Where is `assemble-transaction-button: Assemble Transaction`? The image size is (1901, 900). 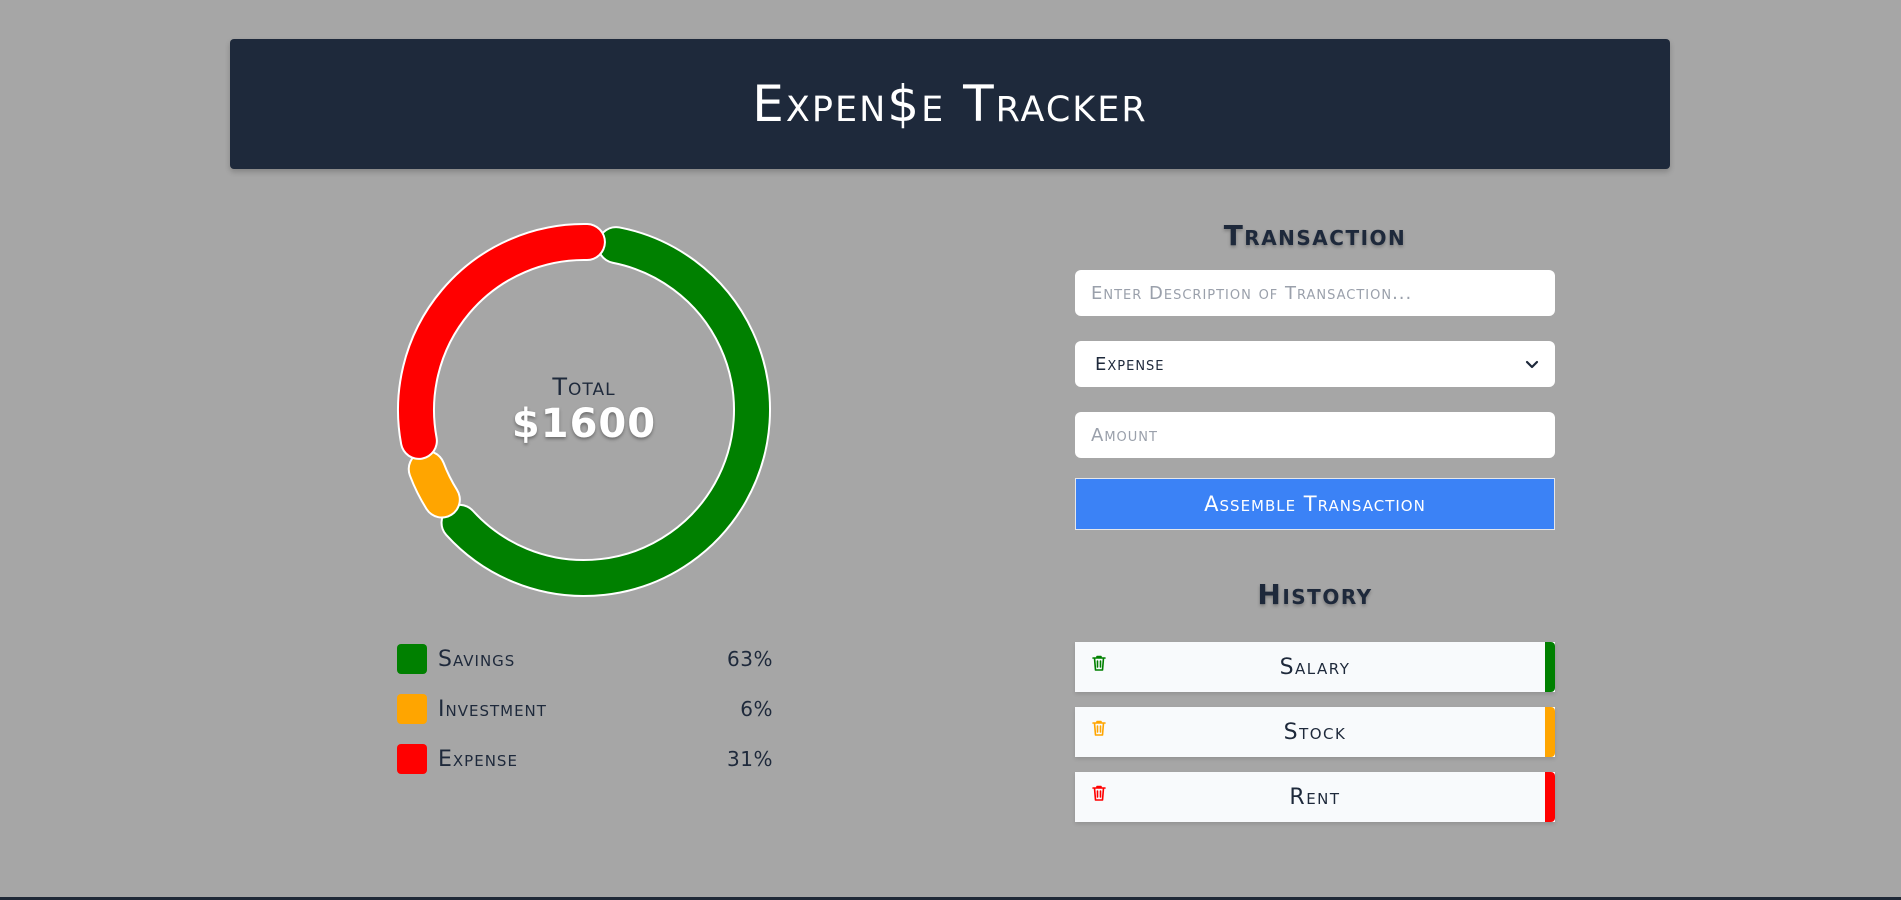
assemble-transaction-button: Assemble Transaction is located at coordinates (1315, 504).